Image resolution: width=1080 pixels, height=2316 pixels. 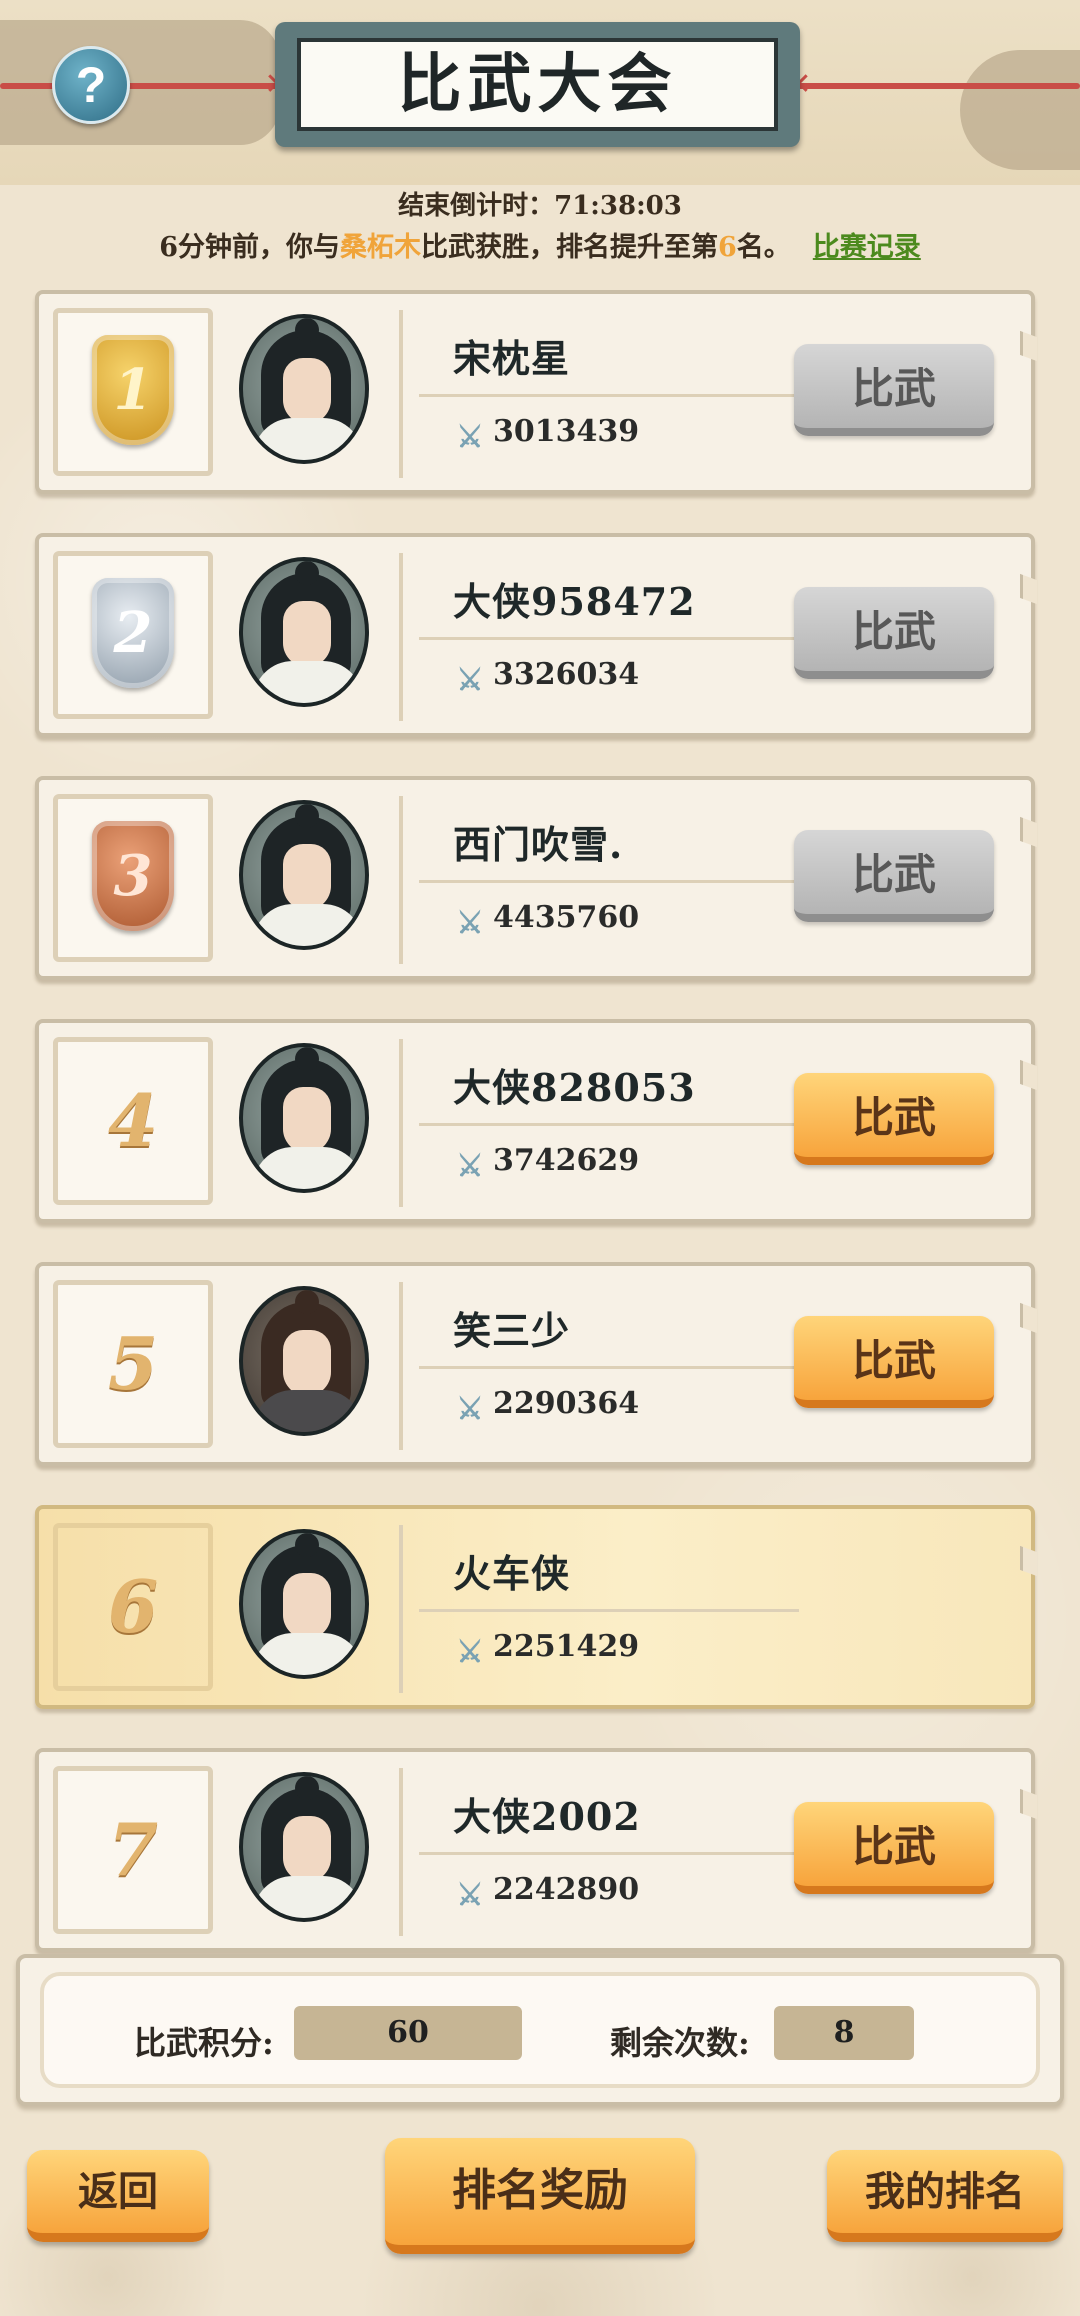 I want to click on rope-right, so click(x=930, y=86).